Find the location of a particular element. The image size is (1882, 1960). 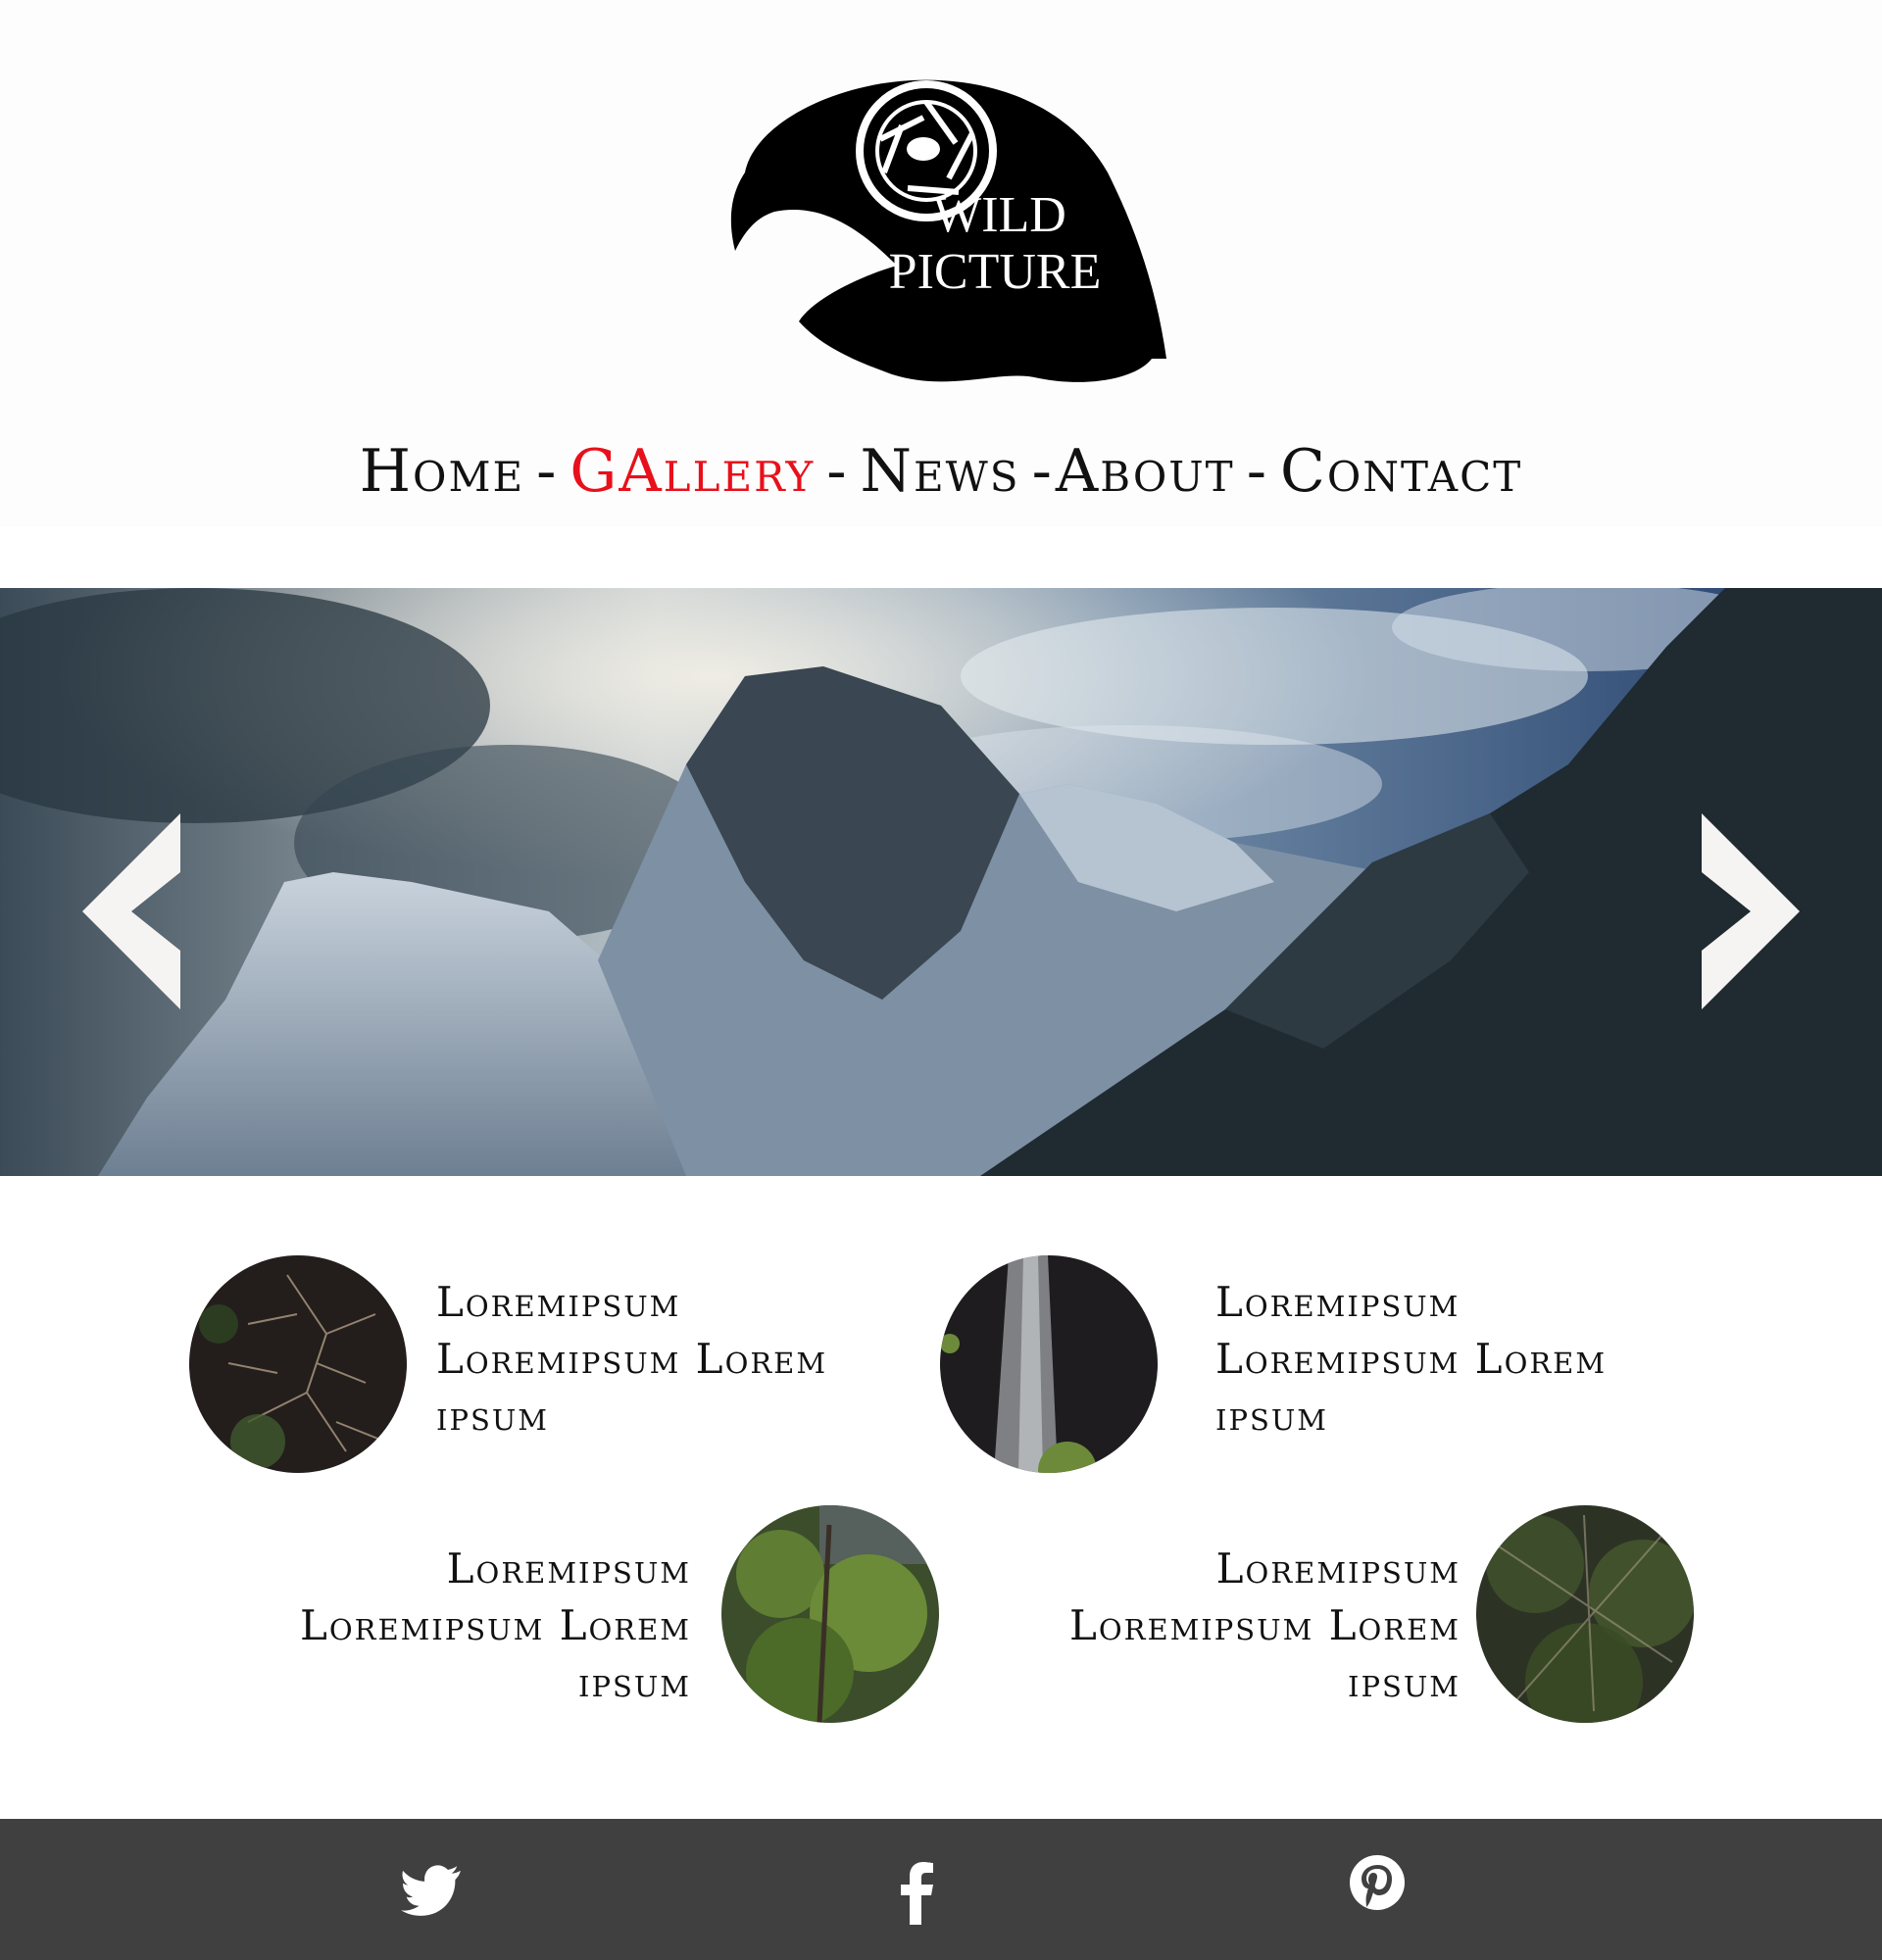

nav-item-news: News is located at coordinates (939, 471).